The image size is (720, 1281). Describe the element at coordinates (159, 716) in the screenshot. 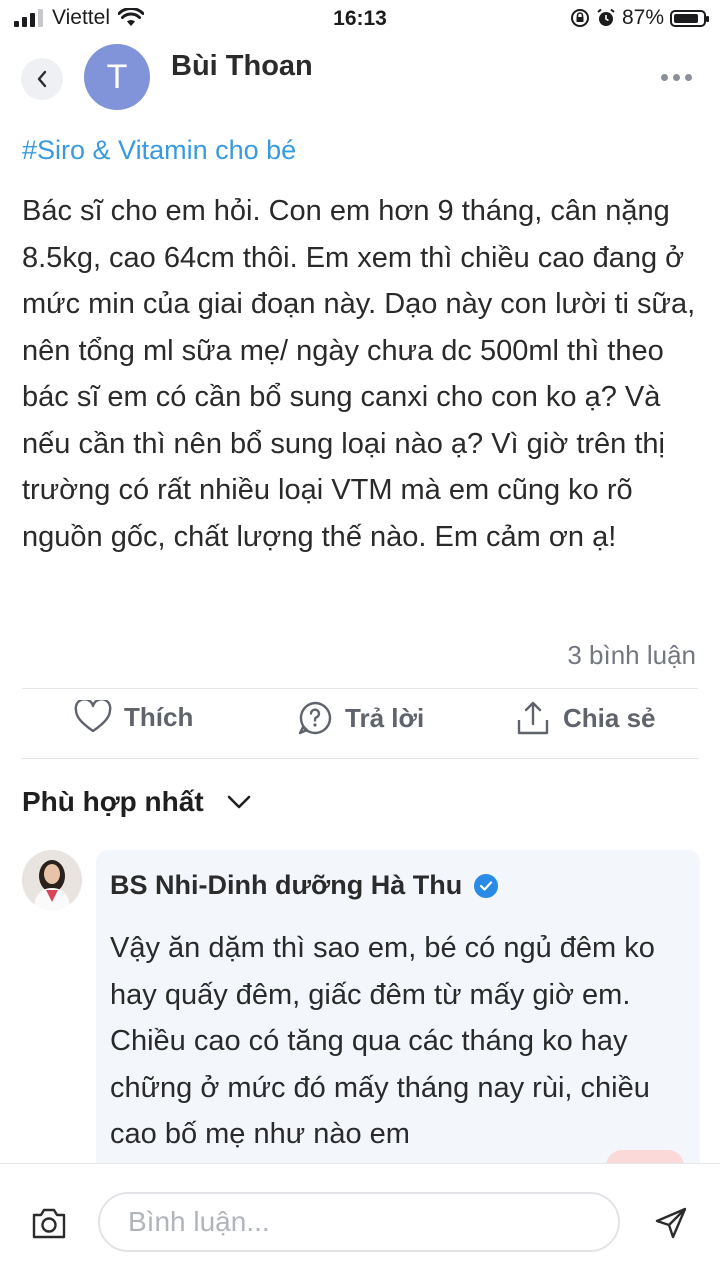

I see `like-label: Thích` at that location.